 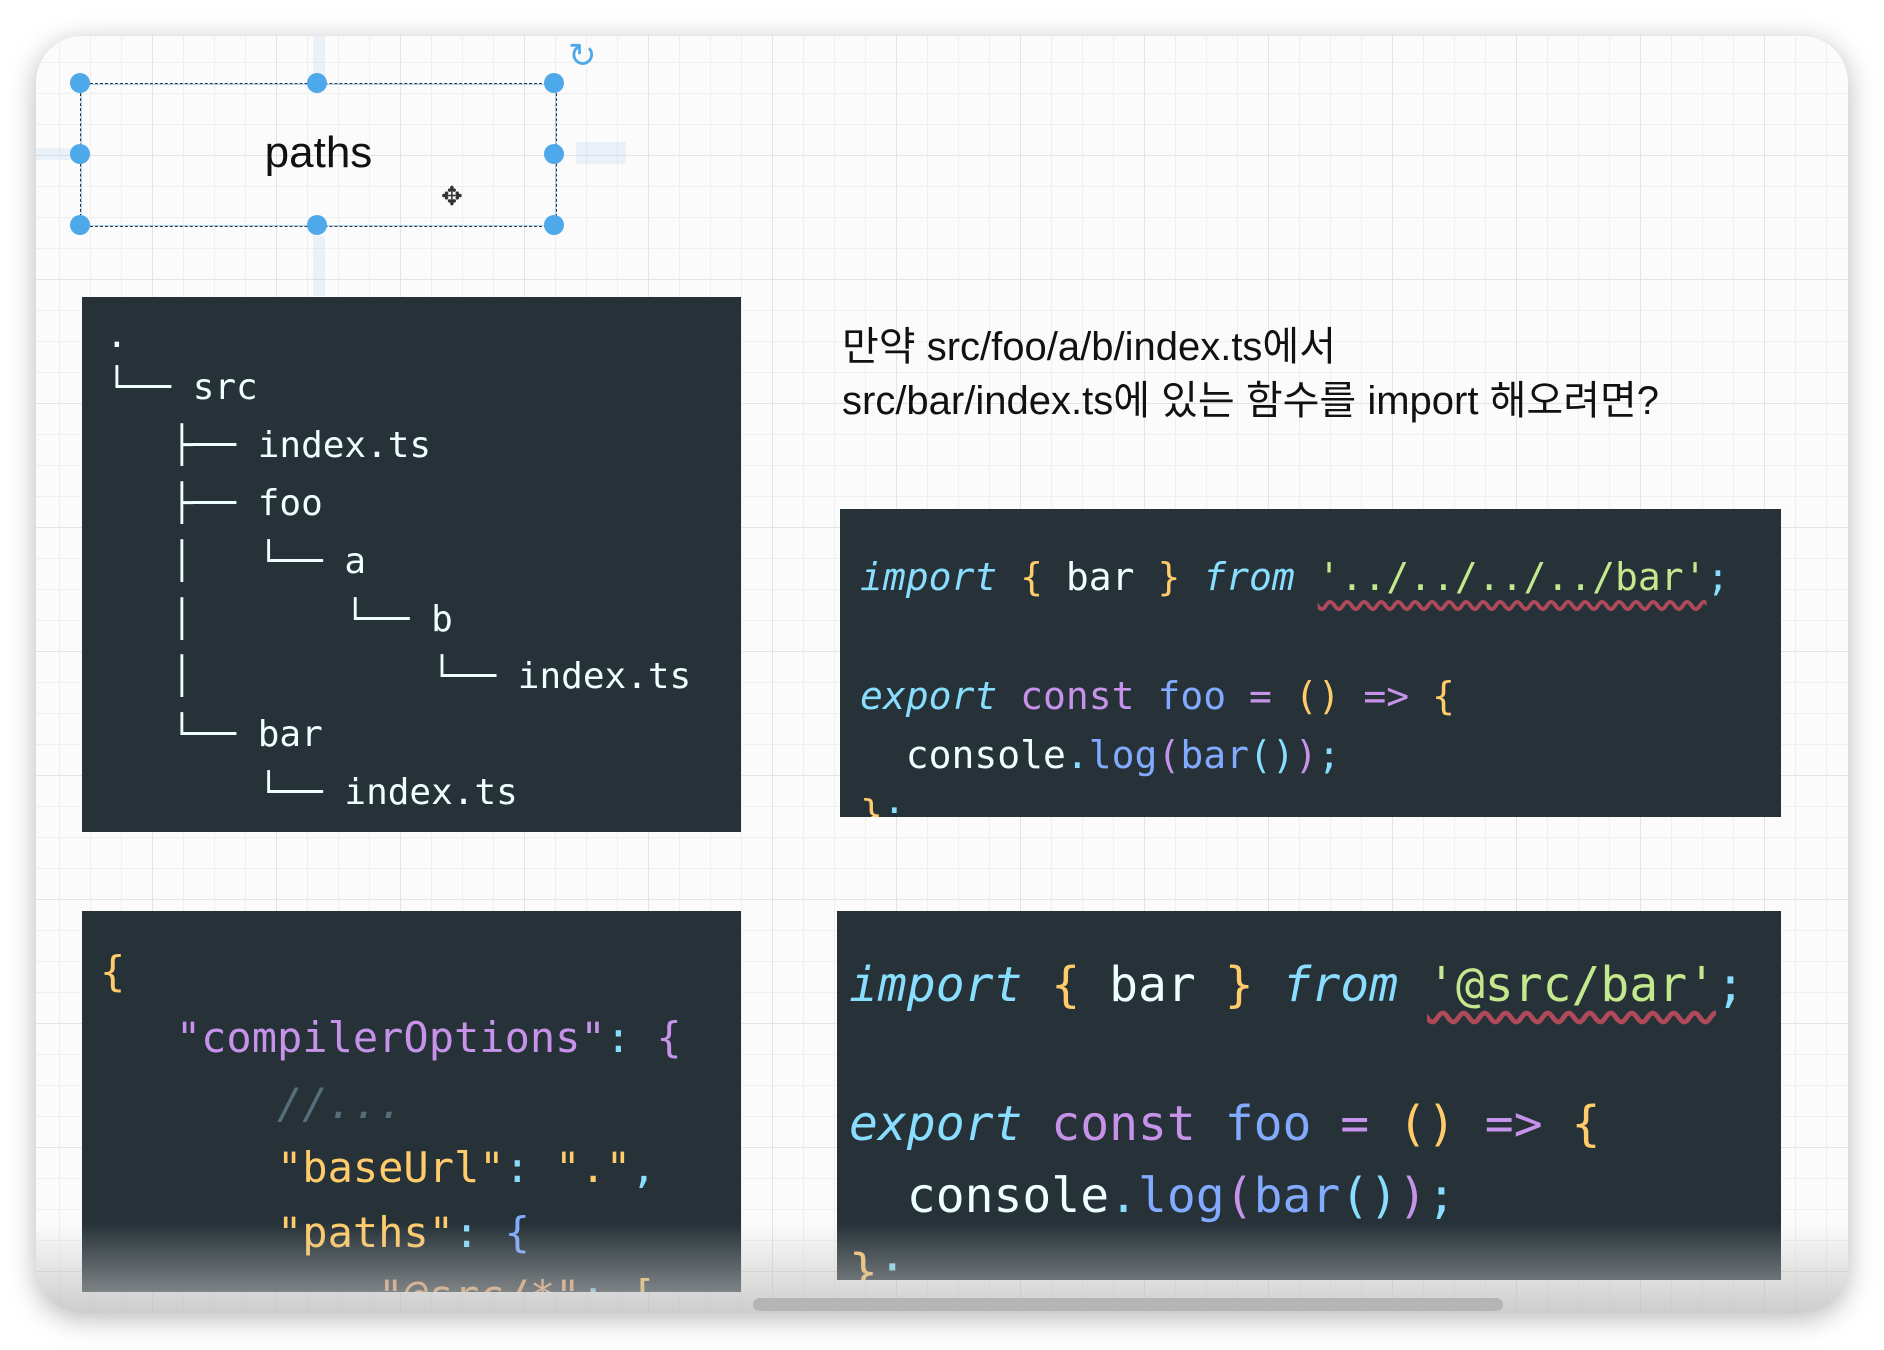 What do you see at coordinates (1128, 1304) in the screenshot?
I see `horizontal-scrollbar` at bounding box center [1128, 1304].